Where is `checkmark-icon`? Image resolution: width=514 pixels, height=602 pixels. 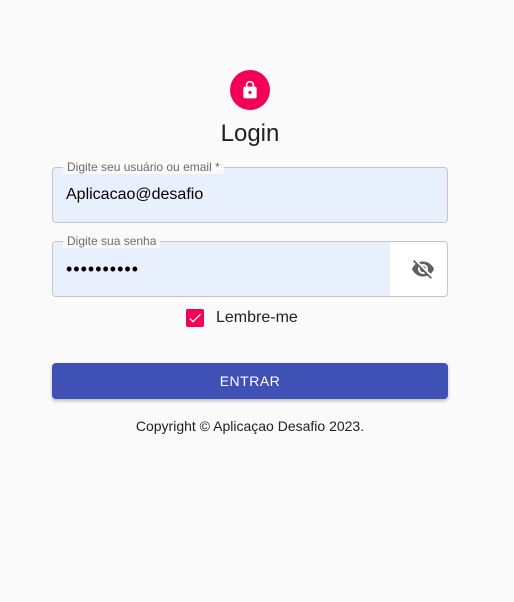
checkmark-icon is located at coordinates (195, 318).